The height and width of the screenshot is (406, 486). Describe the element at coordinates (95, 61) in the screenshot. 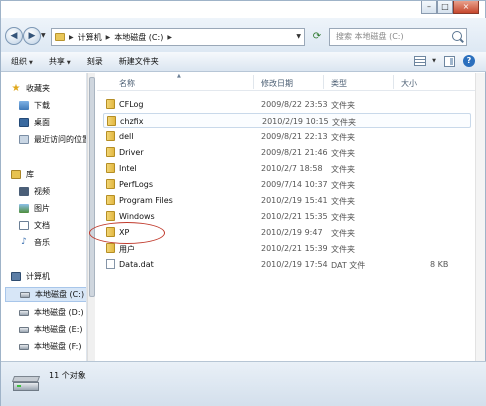

I see `burn-button: 刻录` at that location.